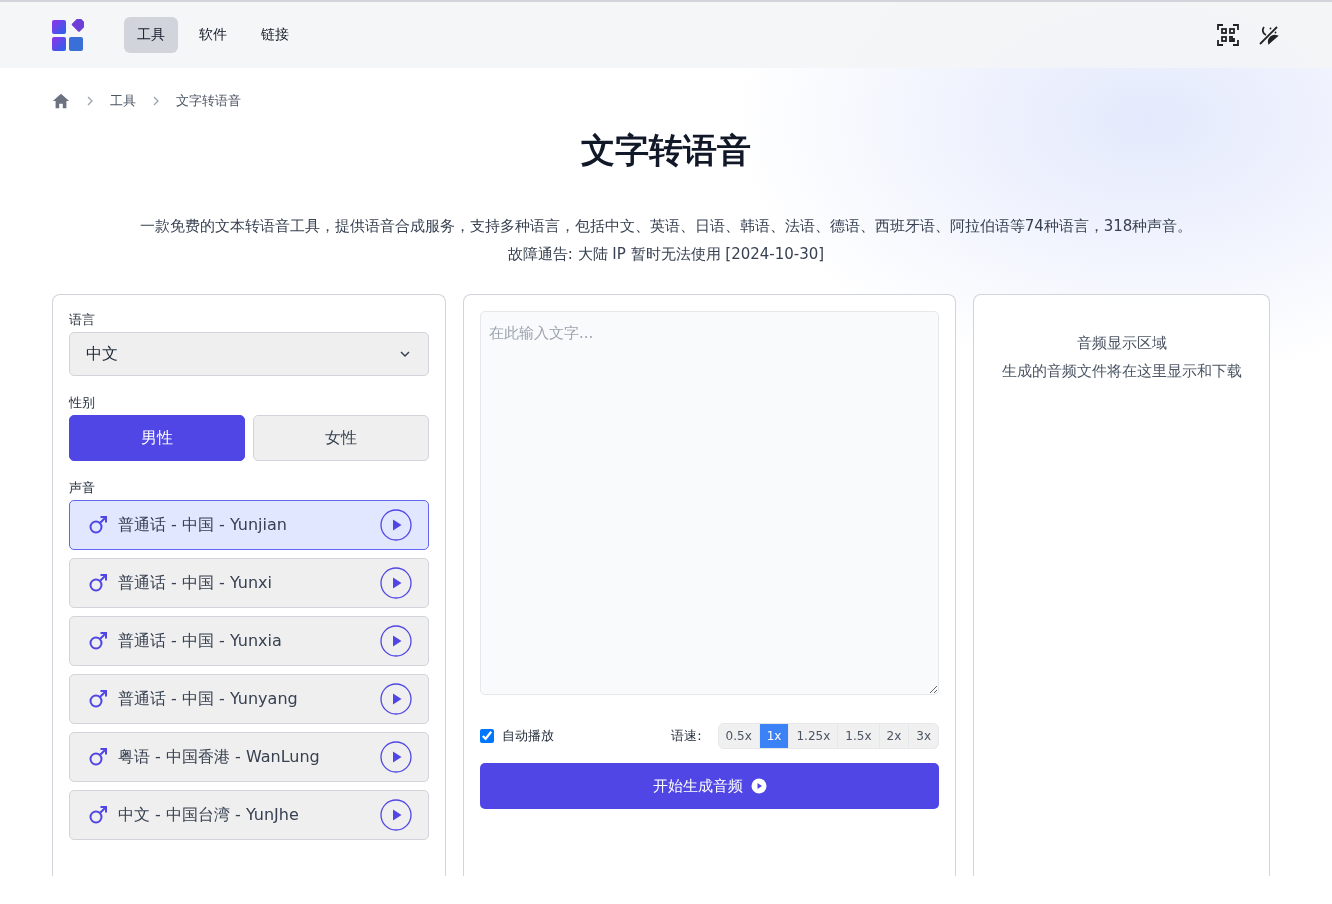 This screenshot has height=904, width=1332. I want to click on voice-name: 中文 - 中国台湾 - YunJhe, so click(209, 815).